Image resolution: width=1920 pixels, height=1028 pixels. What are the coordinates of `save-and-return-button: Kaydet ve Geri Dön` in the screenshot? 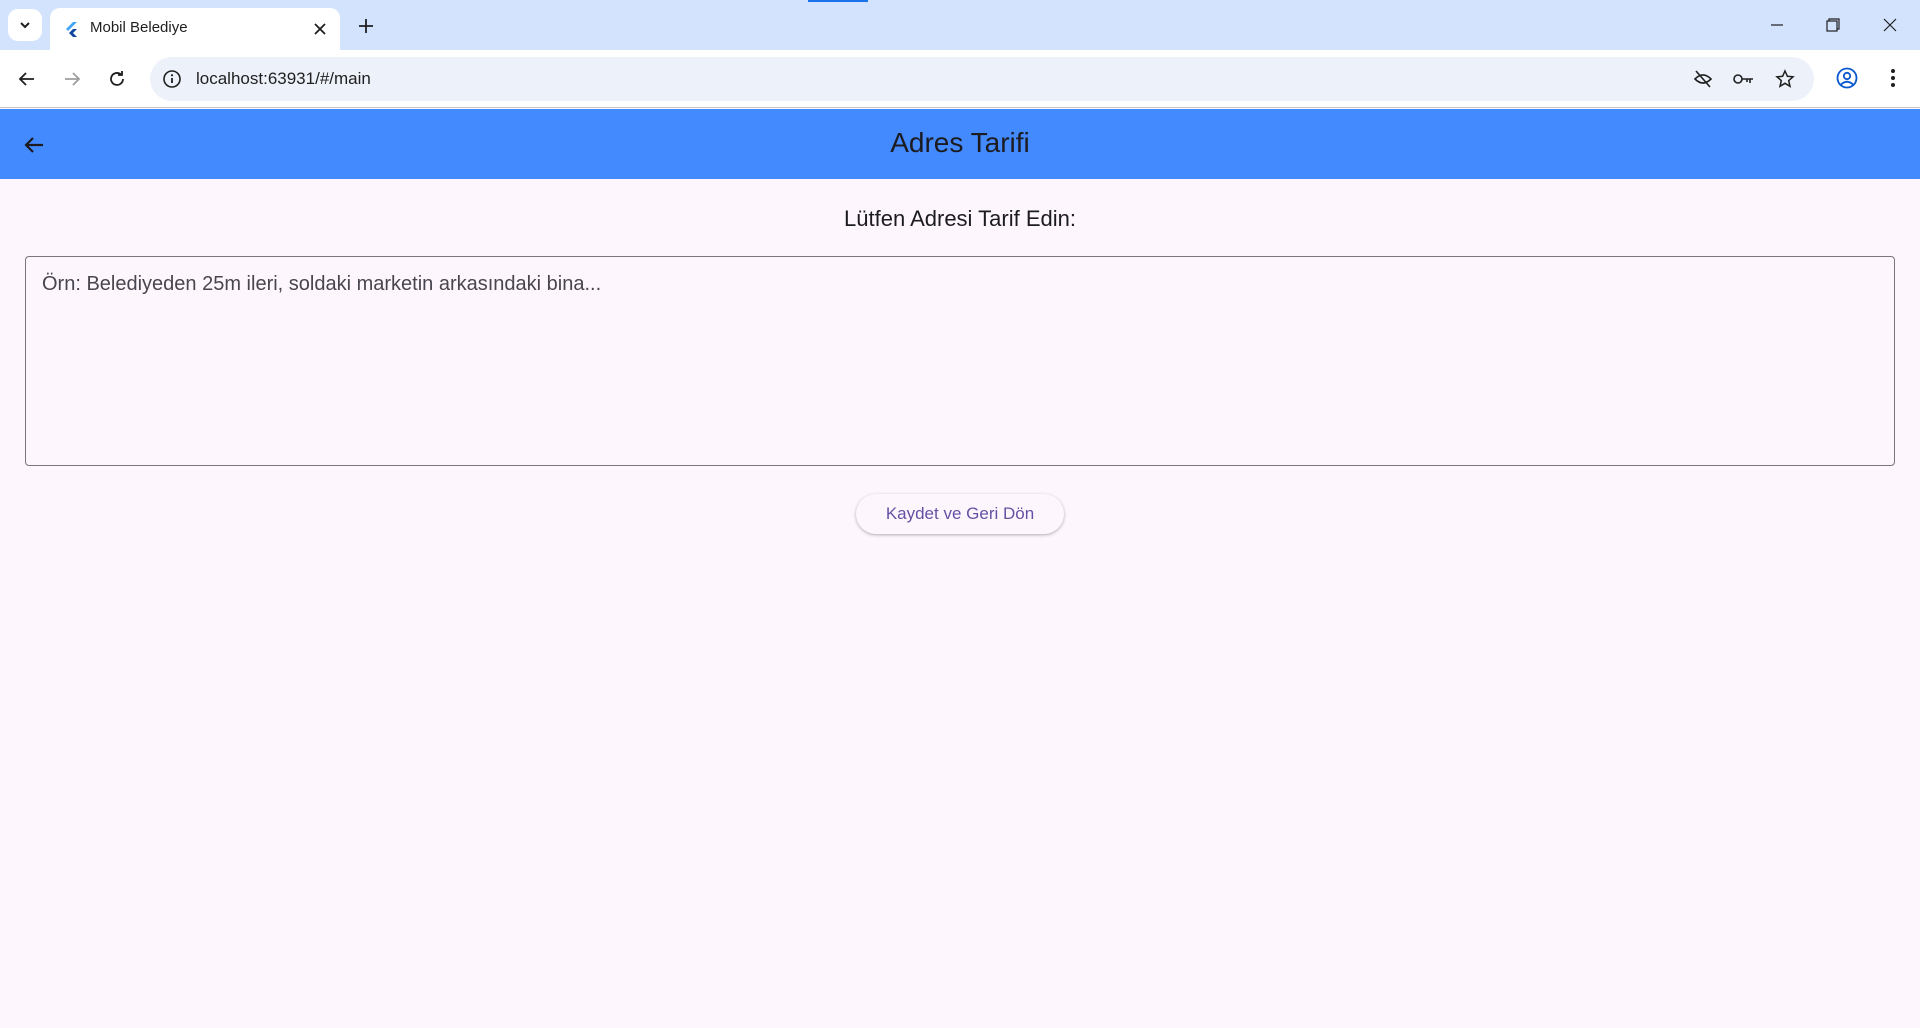 It's located at (960, 514).